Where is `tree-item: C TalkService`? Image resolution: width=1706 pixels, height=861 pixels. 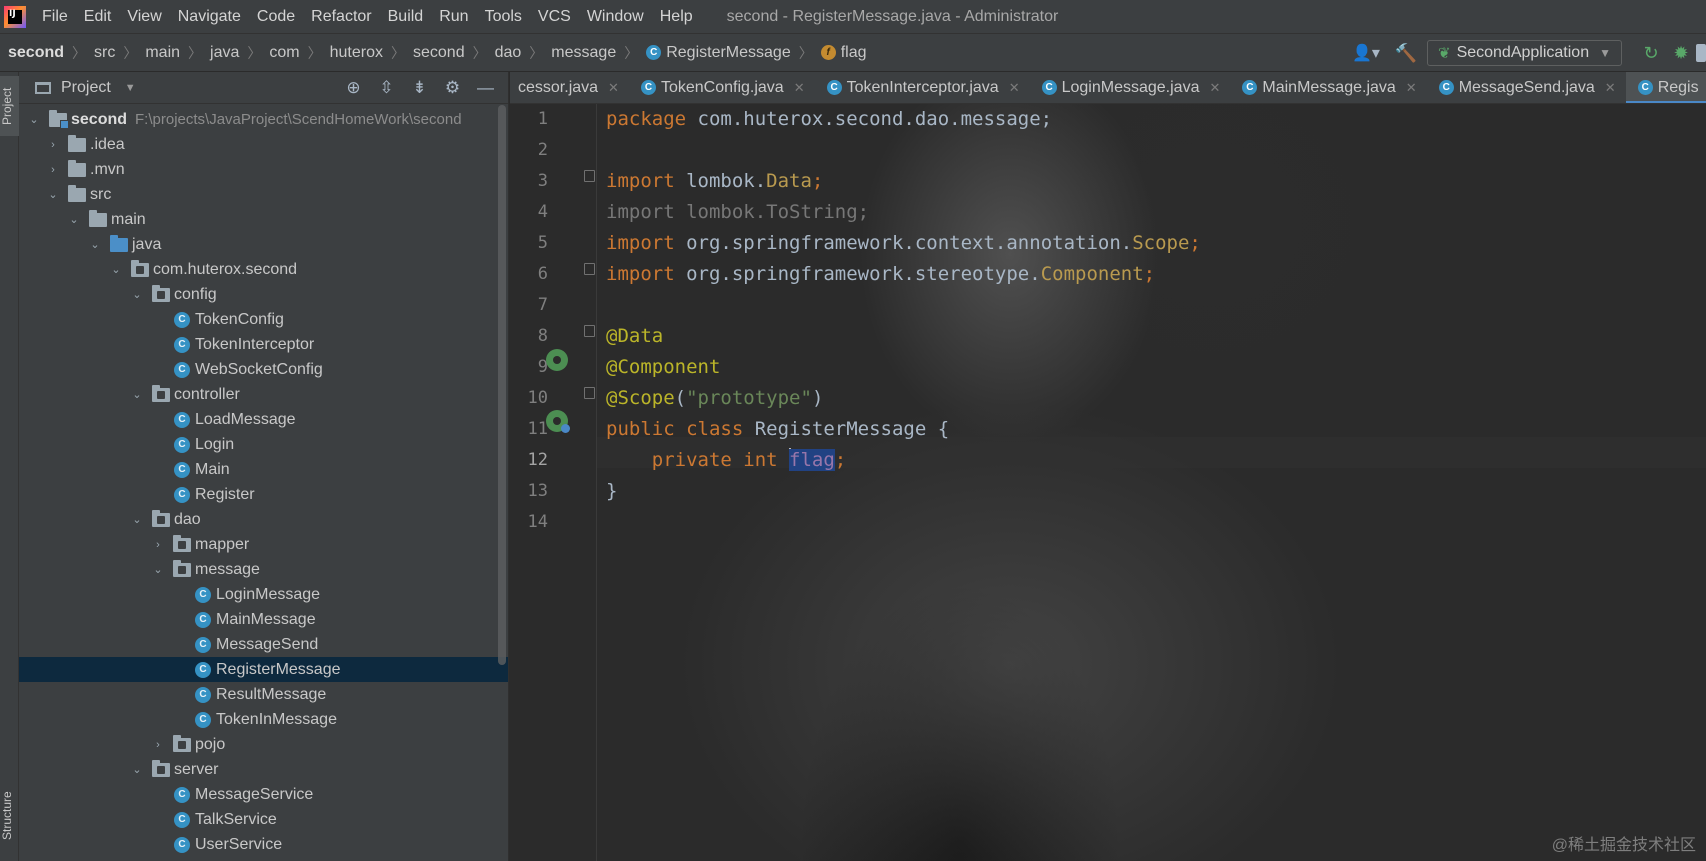 tree-item: C TalkService is located at coordinates (263, 819).